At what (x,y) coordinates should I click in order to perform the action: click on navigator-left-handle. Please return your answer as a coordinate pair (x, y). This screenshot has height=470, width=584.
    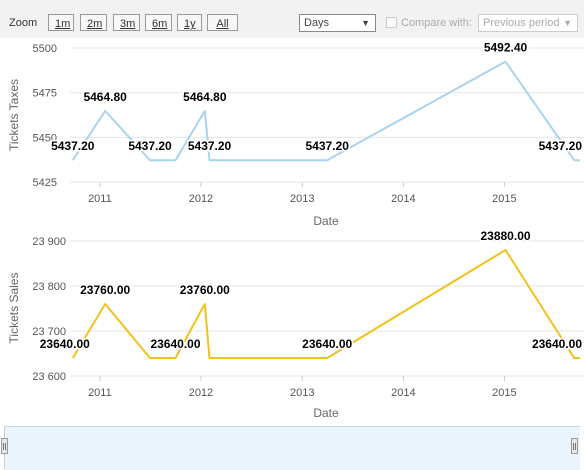
    Looking at the image, I should click on (4, 446).